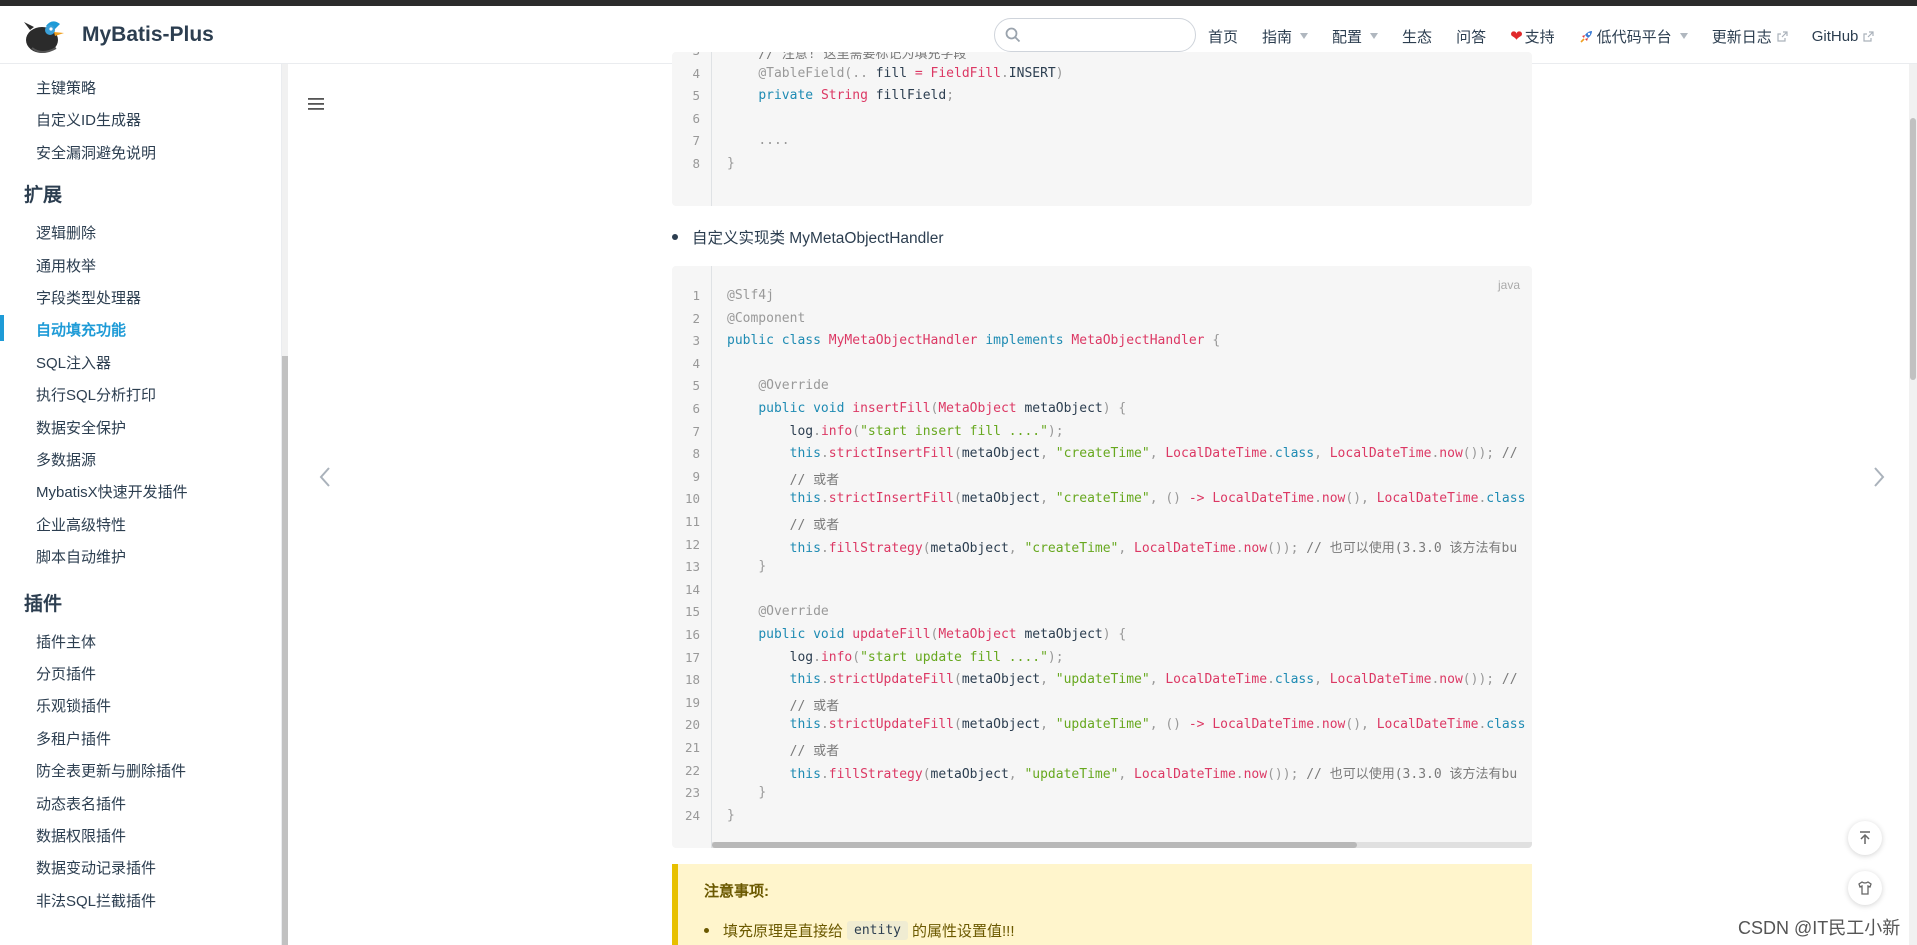 The height and width of the screenshot is (945, 1917). I want to click on sidebar-item: 乐观锁插件, so click(73, 705).